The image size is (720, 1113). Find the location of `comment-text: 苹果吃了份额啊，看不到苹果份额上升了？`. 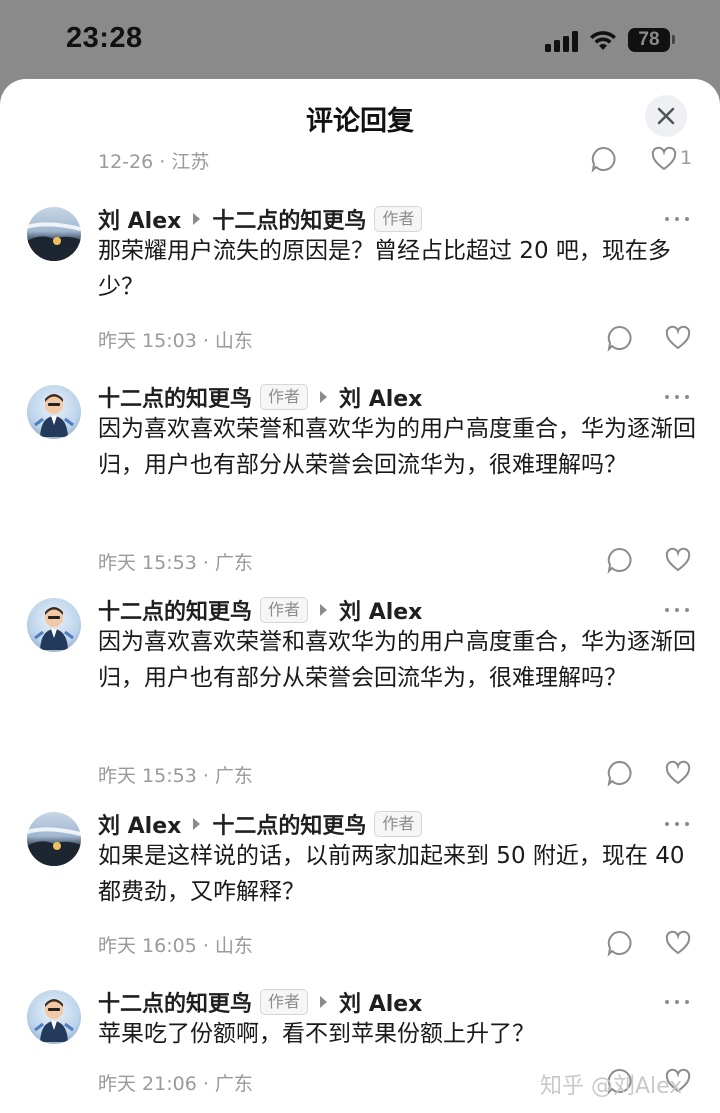

comment-text: 苹果吃了份额啊，看不到苹果份额上升了？ is located at coordinates (316, 1034).